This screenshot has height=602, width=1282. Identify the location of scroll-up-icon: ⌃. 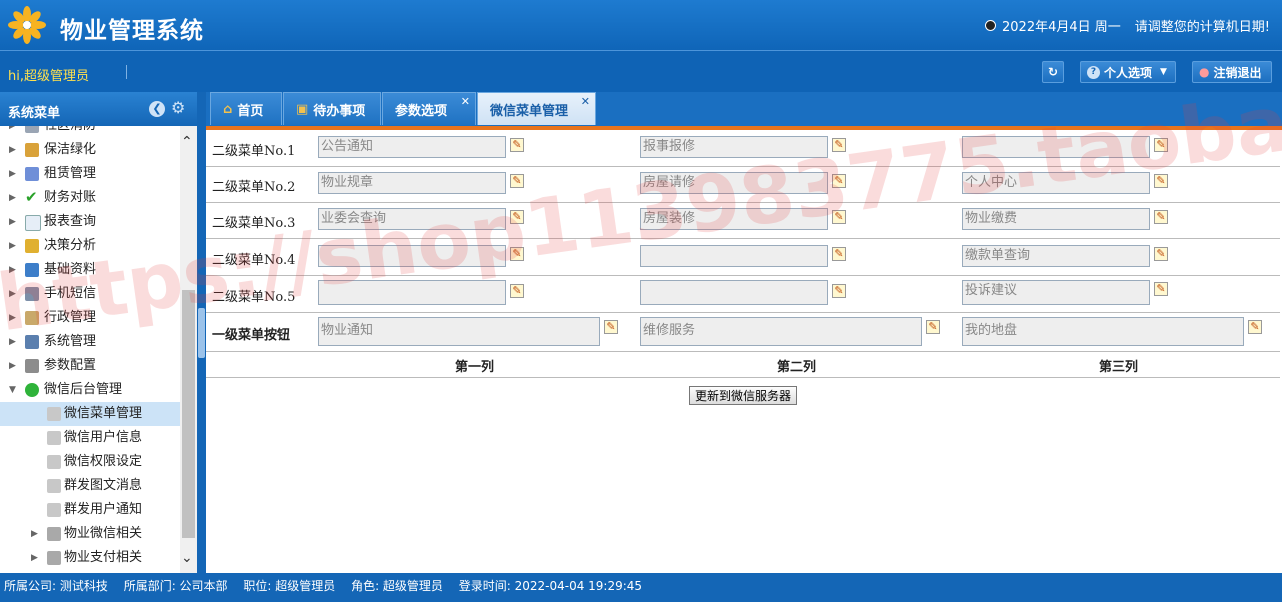
(187, 142).